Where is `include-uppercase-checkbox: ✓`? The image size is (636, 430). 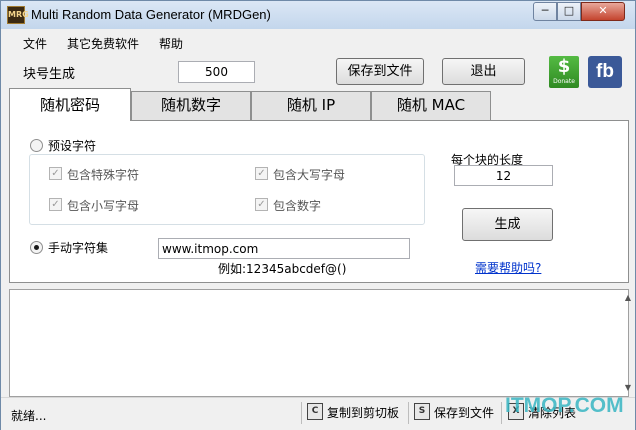
include-uppercase-checkbox: ✓ is located at coordinates (261, 173).